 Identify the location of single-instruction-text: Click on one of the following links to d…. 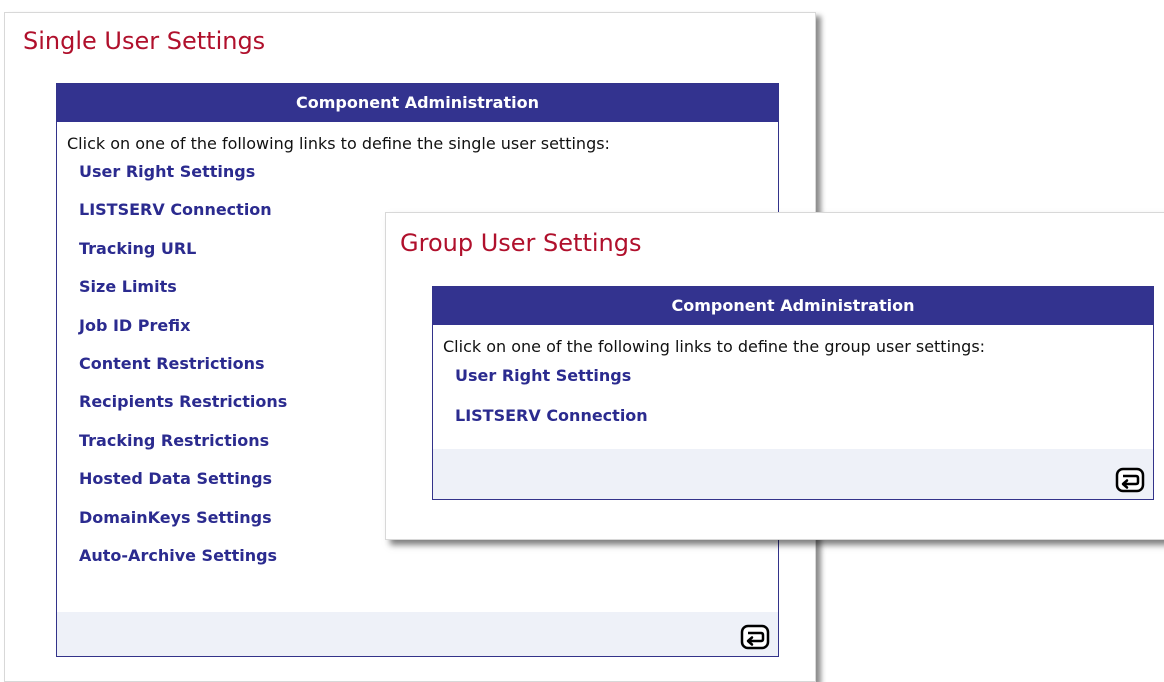
(338, 143).